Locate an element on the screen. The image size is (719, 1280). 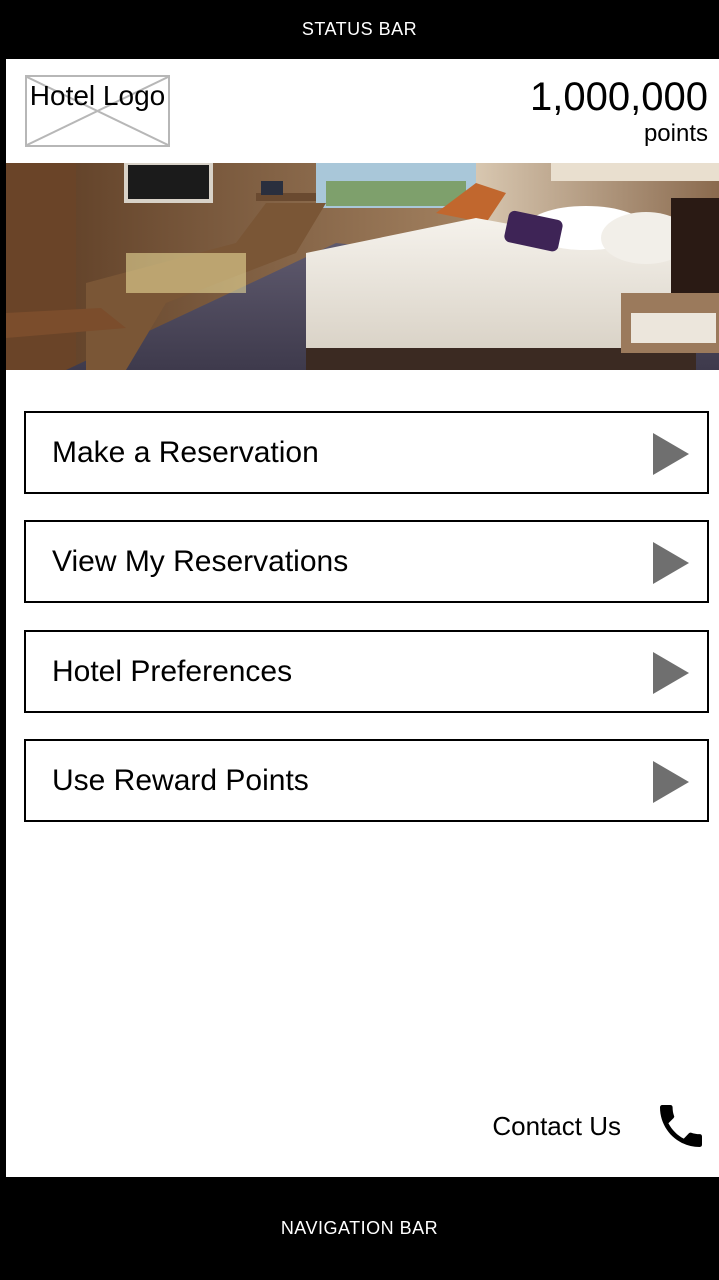
menu-item-label: Use Reward Points is located at coordinates (180, 780).